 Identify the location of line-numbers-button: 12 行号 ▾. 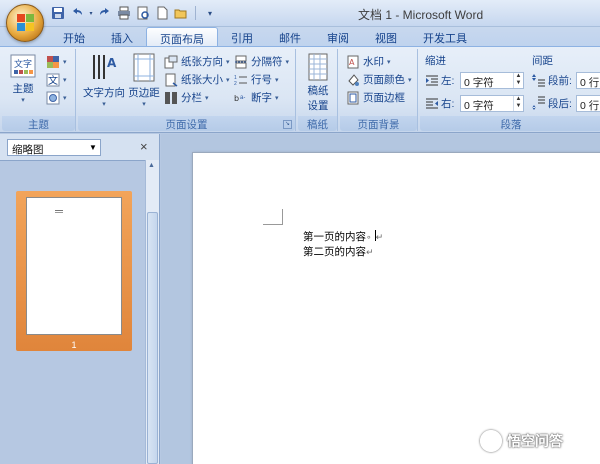
(256, 79).